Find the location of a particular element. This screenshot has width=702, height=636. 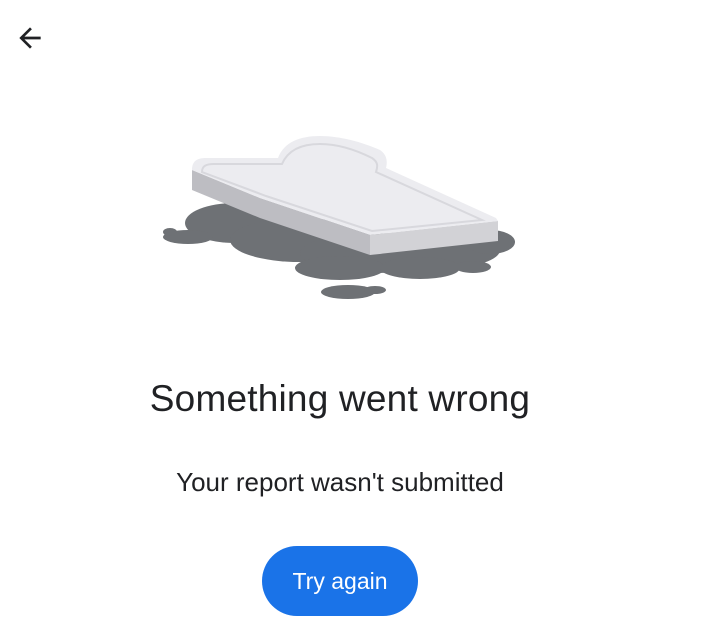

spilled-toast-icon is located at coordinates (339, 217).